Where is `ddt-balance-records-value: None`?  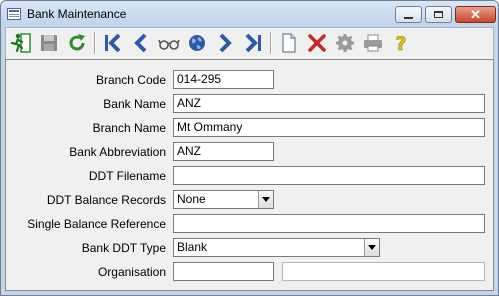
ddt-balance-records-value: None is located at coordinates (191, 199).